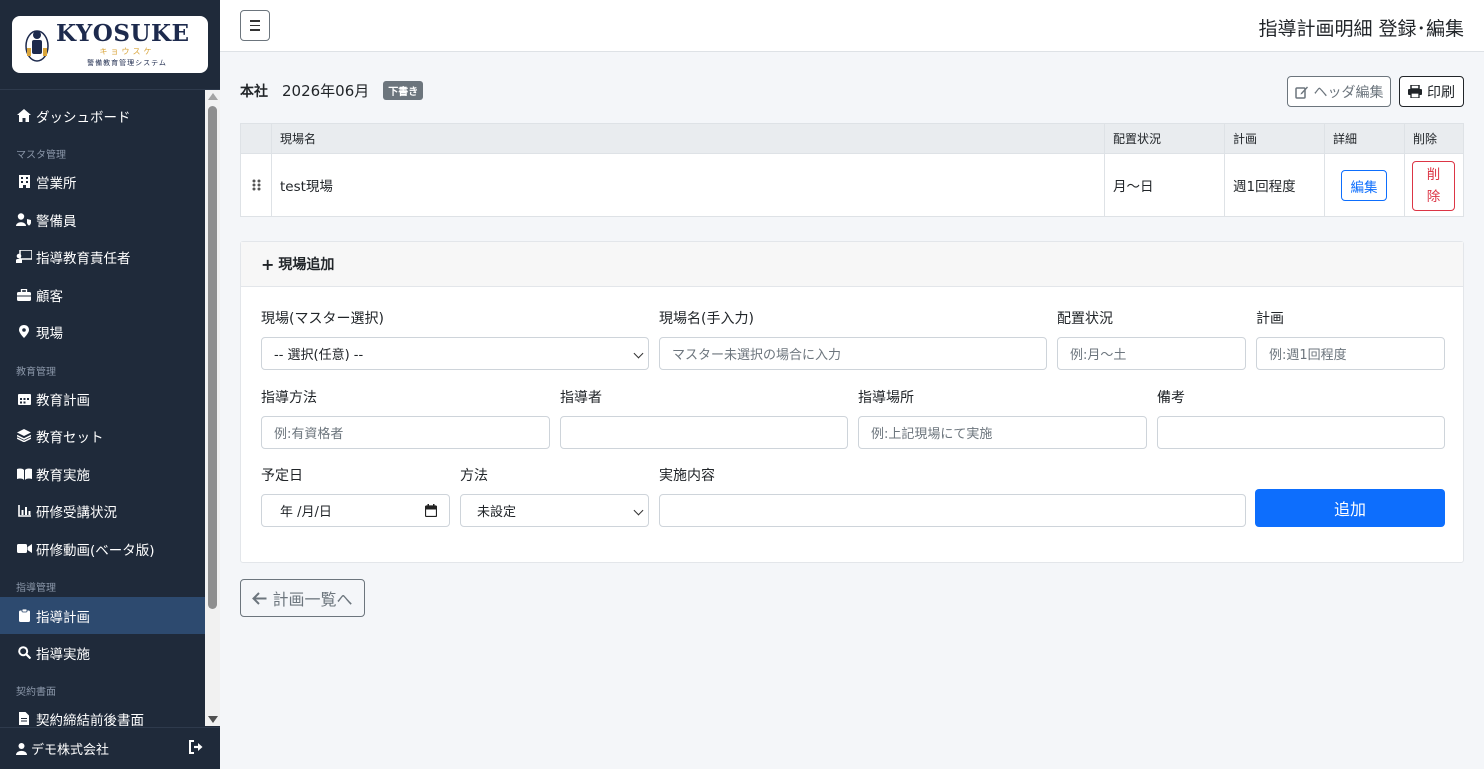 Image resolution: width=1484 pixels, height=769 pixels. What do you see at coordinates (474, 476) in the screenshot?
I see `way-label: 方法` at bounding box center [474, 476].